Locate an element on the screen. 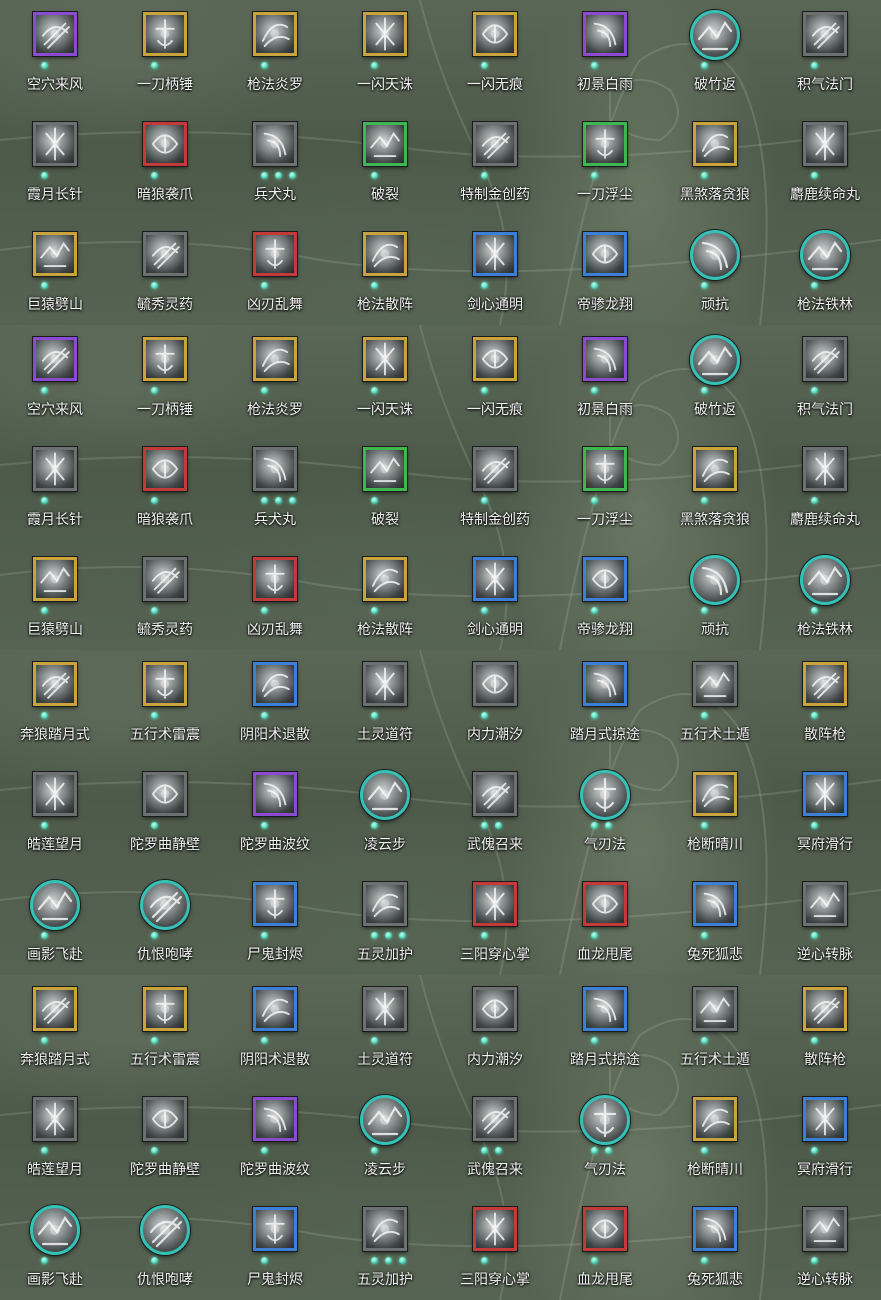 The image size is (881, 1300). skill-slot: 画影飞赴 is located at coordinates (55, 1247).